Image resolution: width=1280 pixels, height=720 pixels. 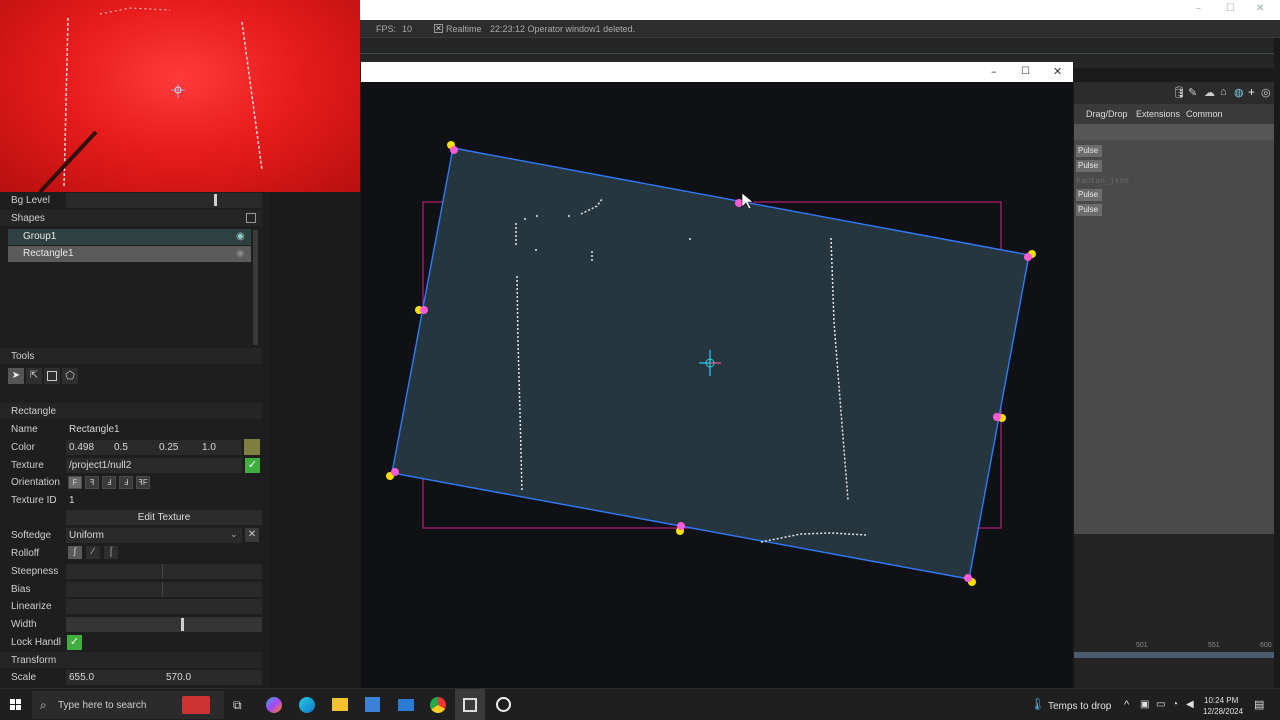 What do you see at coordinates (1251, 92) in the screenshot?
I see `plus-icon: +` at bounding box center [1251, 92].